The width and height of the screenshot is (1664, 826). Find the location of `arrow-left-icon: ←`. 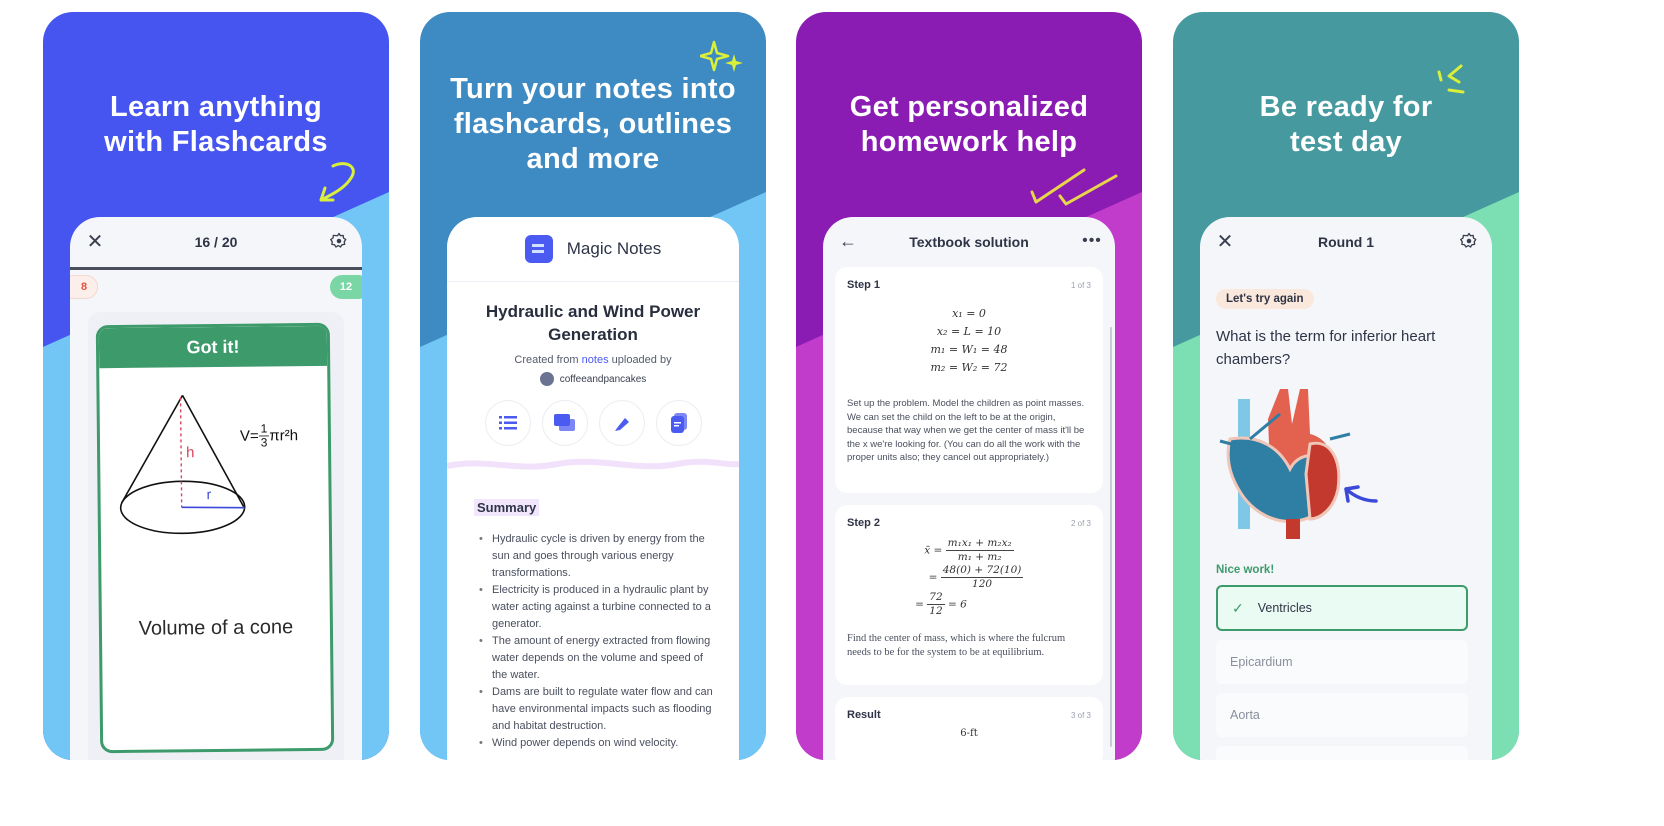

arrow-left-icon: ← is located at coordinates (848, 241).